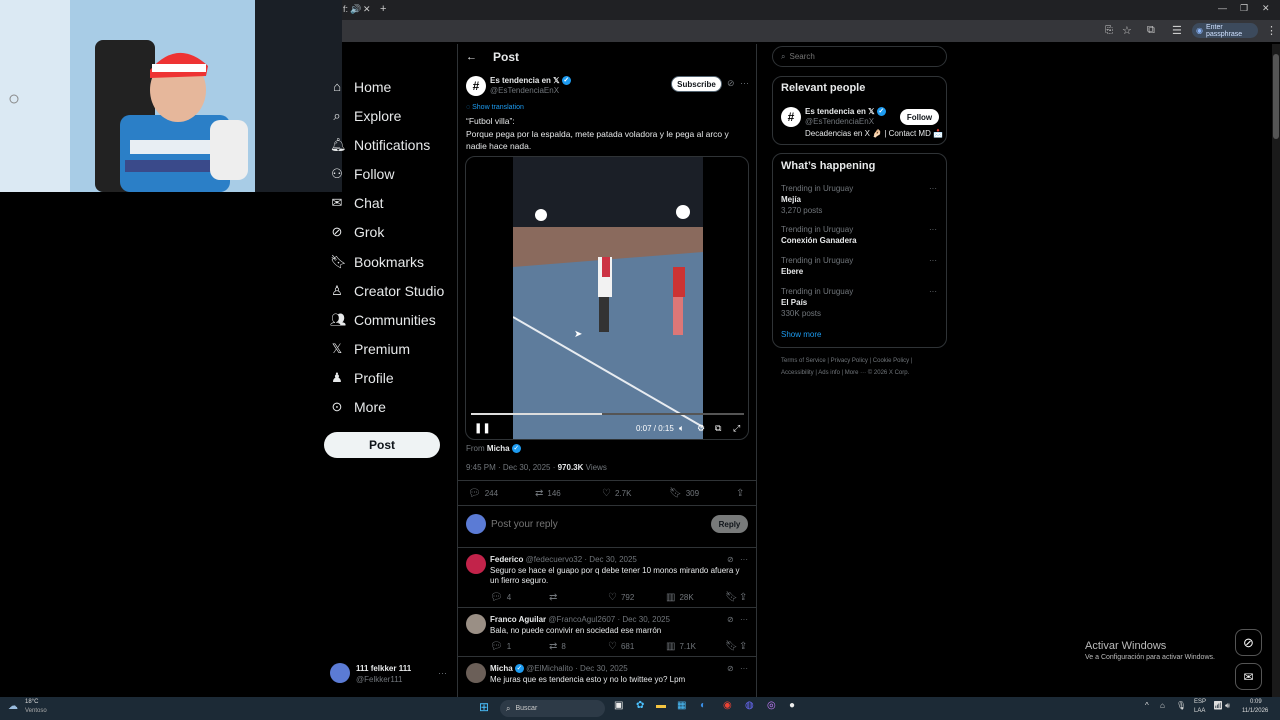 This screenshot has height=720, width=1280. I want to click on share-action: ⇪, so click(742, 493).